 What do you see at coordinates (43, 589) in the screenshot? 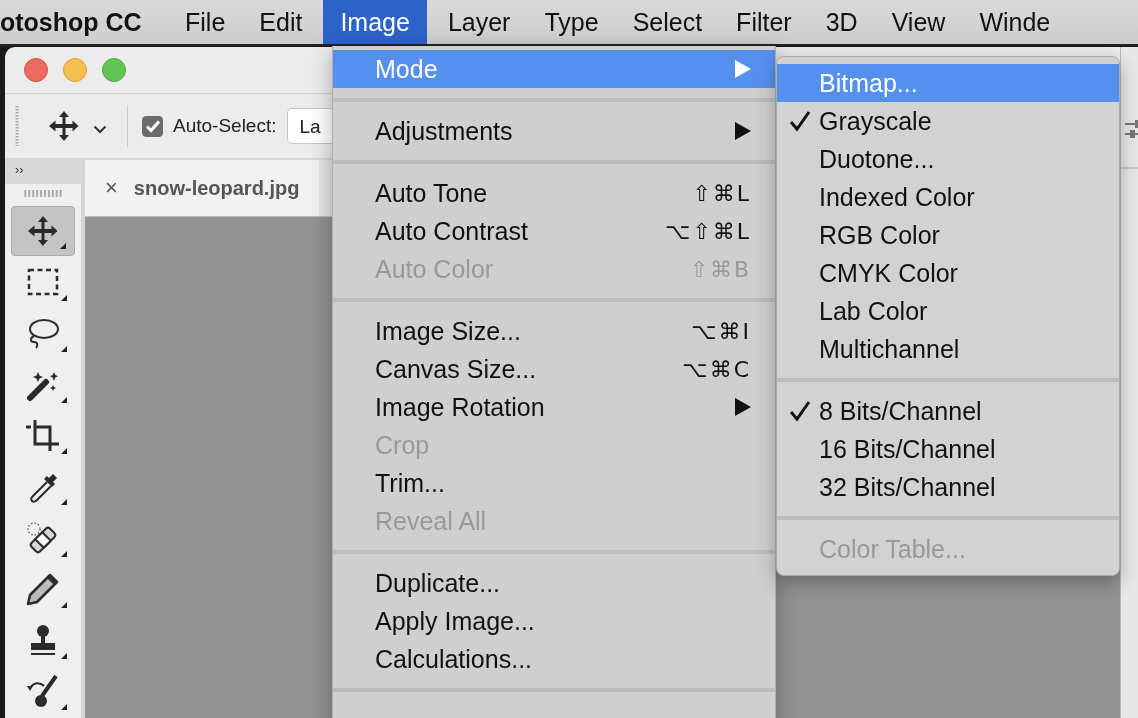
I see `pencil-icon` at bounding box center [43, 589].